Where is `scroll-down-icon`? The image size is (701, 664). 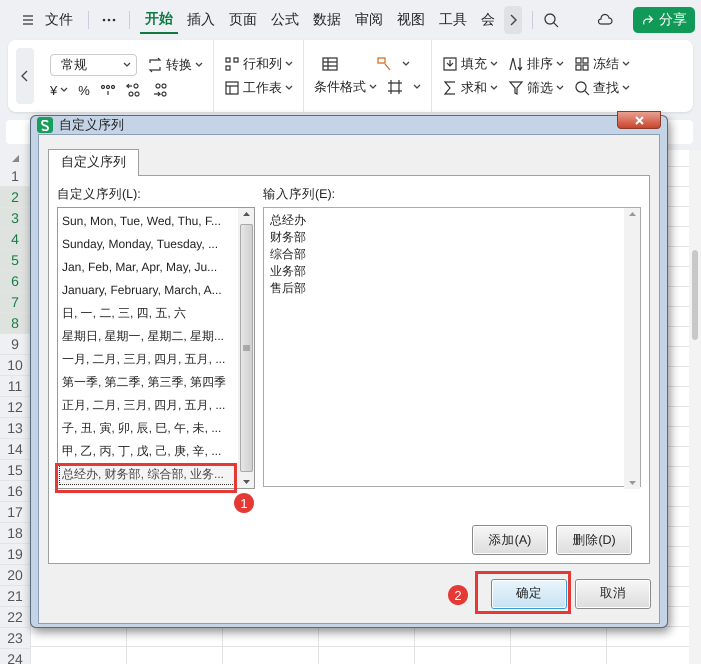
scroll-down-icon is located at coordinates (246, 482).